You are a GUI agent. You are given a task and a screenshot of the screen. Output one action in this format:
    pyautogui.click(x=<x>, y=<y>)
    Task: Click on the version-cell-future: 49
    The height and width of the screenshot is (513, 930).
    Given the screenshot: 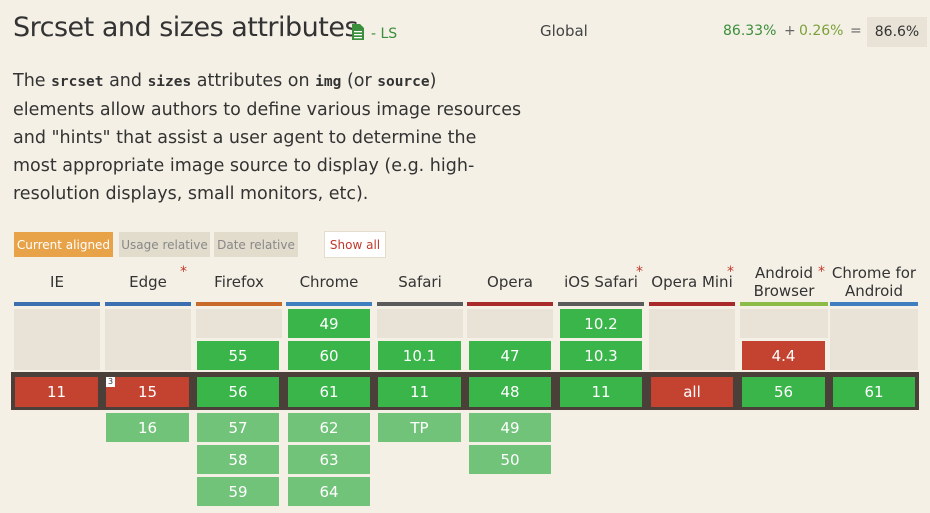 What is the action you would take?
    pyautogui.click(x=510, y=427)
    